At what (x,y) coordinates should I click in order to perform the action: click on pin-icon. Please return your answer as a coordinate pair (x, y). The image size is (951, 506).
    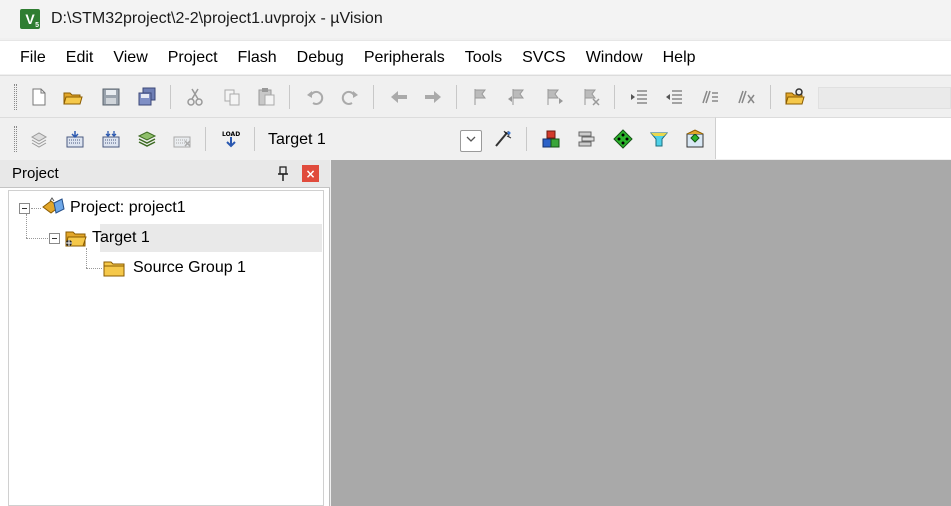
    Looking at the image, I should click on (283, 174).